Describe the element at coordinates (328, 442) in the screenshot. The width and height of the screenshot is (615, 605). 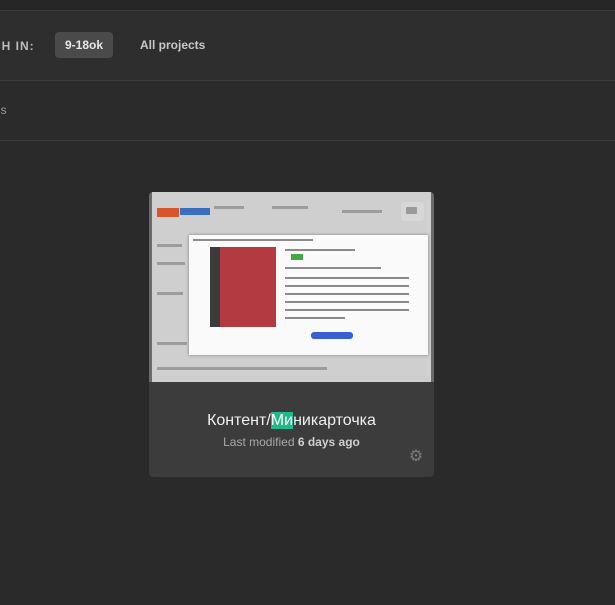
I see `last-modified-age: 6 days ago` at that location.